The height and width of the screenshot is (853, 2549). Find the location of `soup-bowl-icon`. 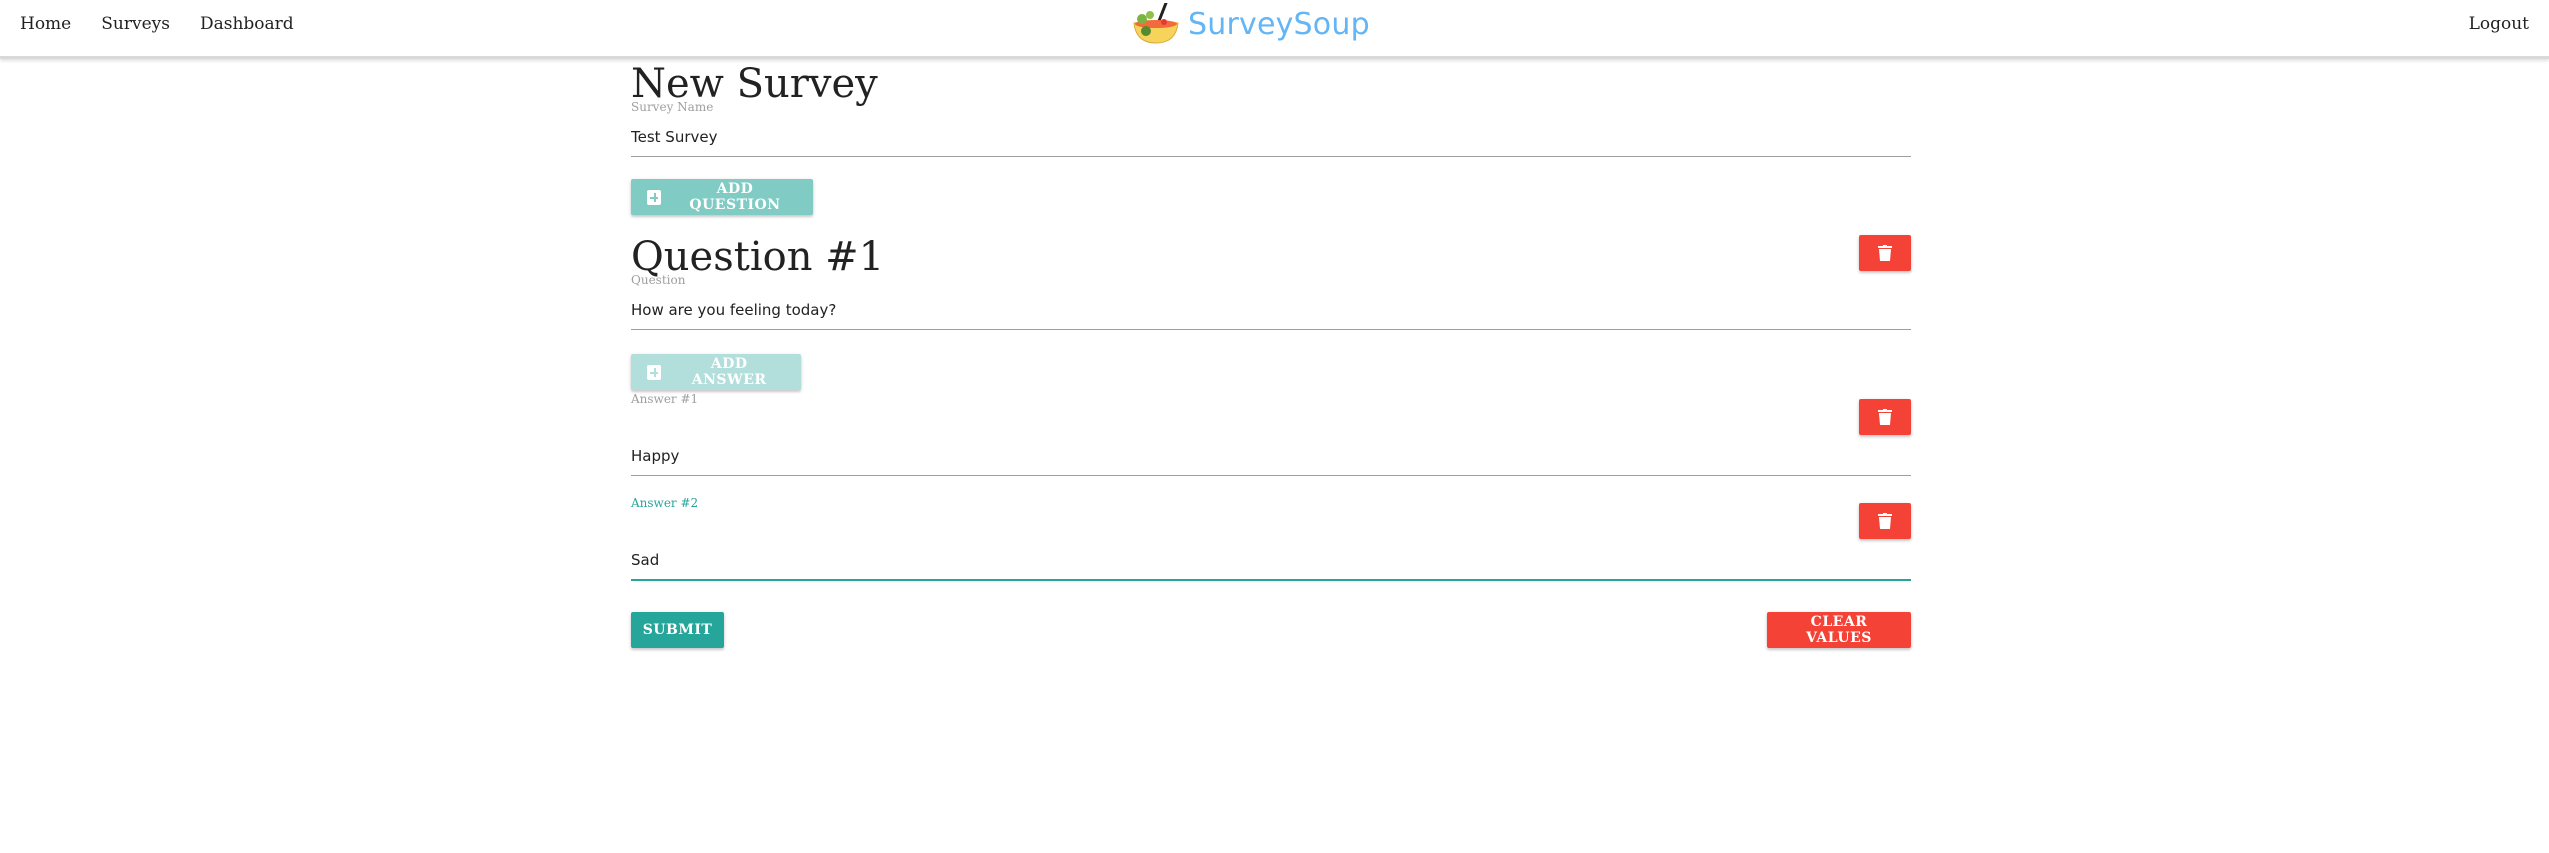

soup-bowl-icon is located at coordinates (1156, 23).